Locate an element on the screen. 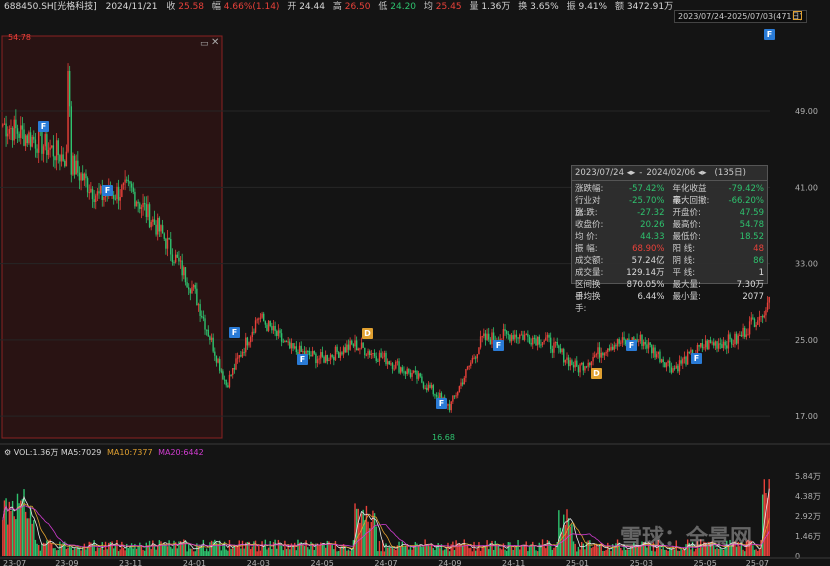 This screenshot has height=566, width=830. volume-legend: ⚙ VOL:1.36万 MA5:7029 MA10:7377 MA20:6442 is located at coordinates (104, 453).